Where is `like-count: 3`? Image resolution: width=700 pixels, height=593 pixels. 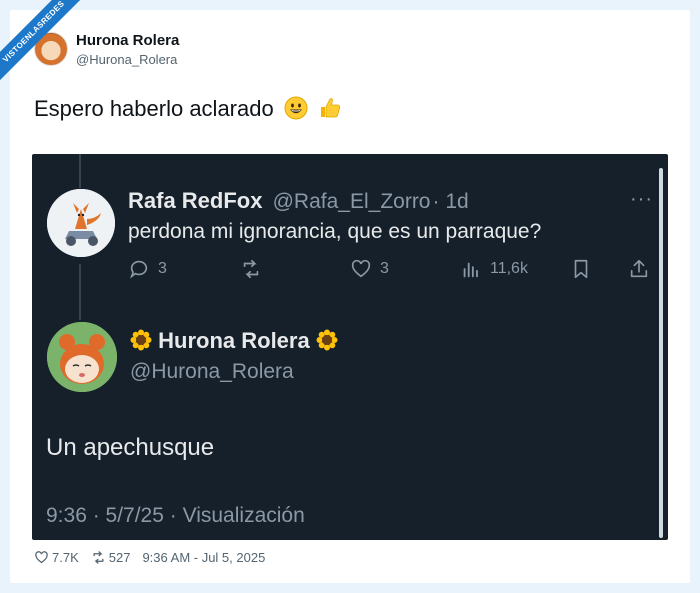
like-count: 3 is located at coordinates (384, 268).